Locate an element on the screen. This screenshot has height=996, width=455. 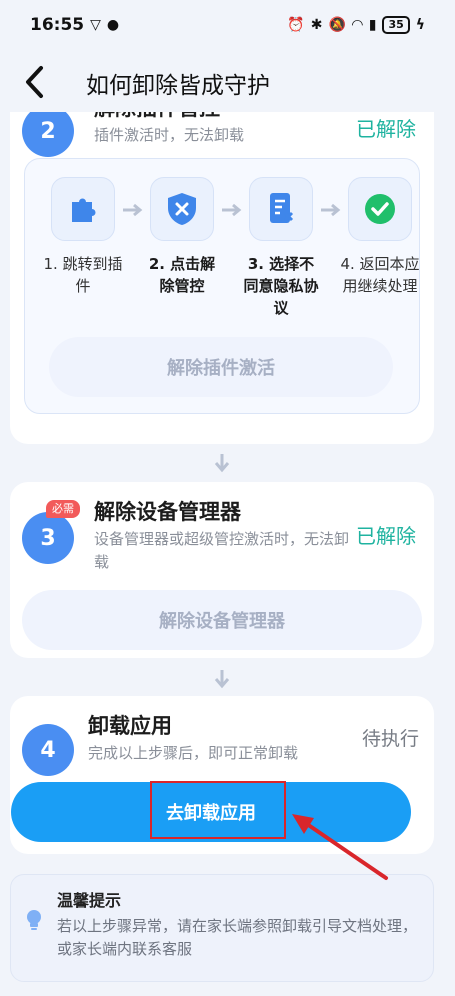
puzzle-icon is located at coordinates (83, 209).